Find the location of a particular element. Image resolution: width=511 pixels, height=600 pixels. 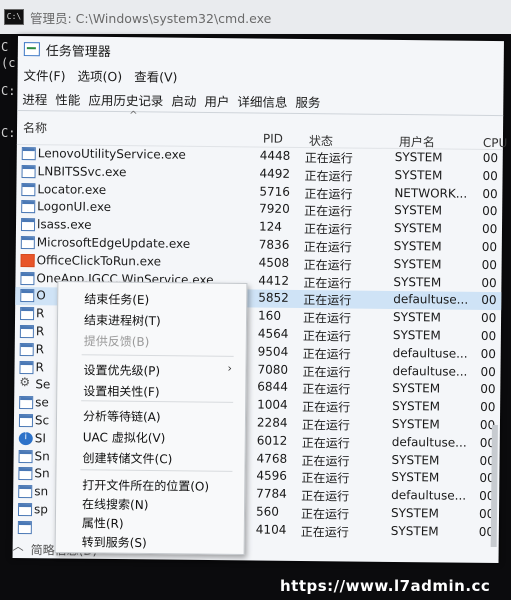

process-pid: 4492 is located at coordinates (275, 173).